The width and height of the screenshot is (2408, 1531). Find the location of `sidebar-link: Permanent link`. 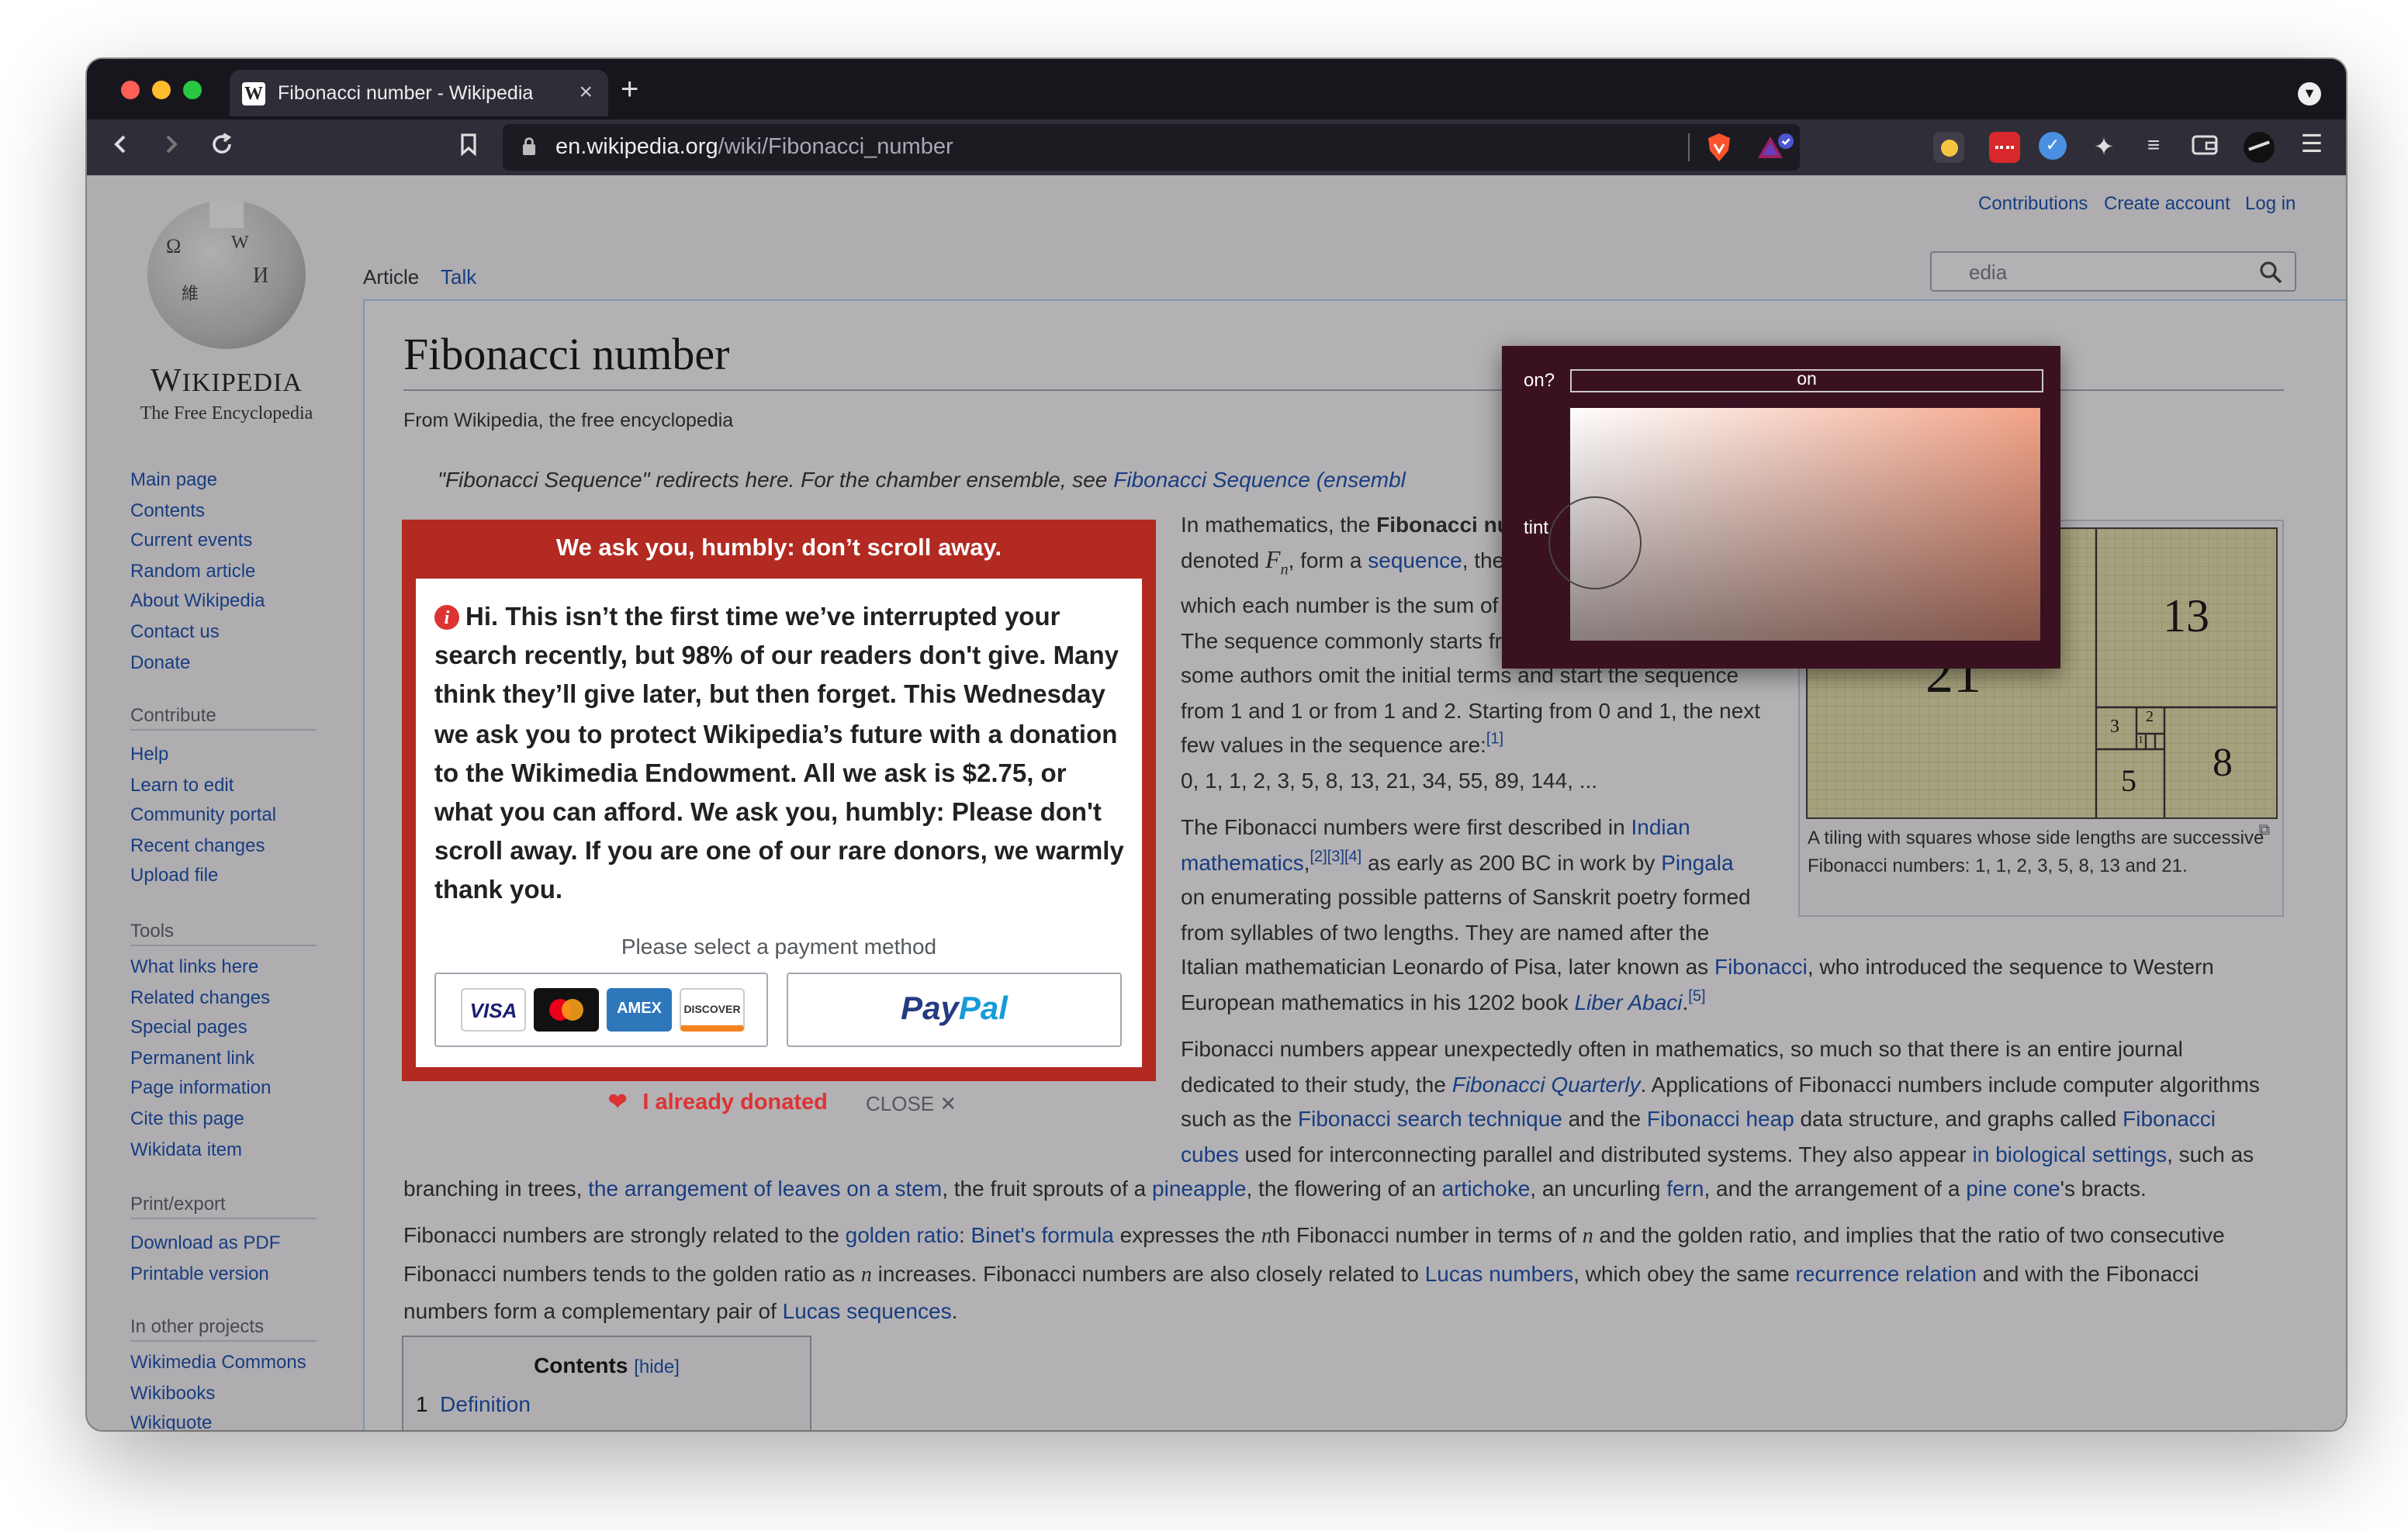

sidebar-link: Permanent link is located at coordinates (192, 1058).